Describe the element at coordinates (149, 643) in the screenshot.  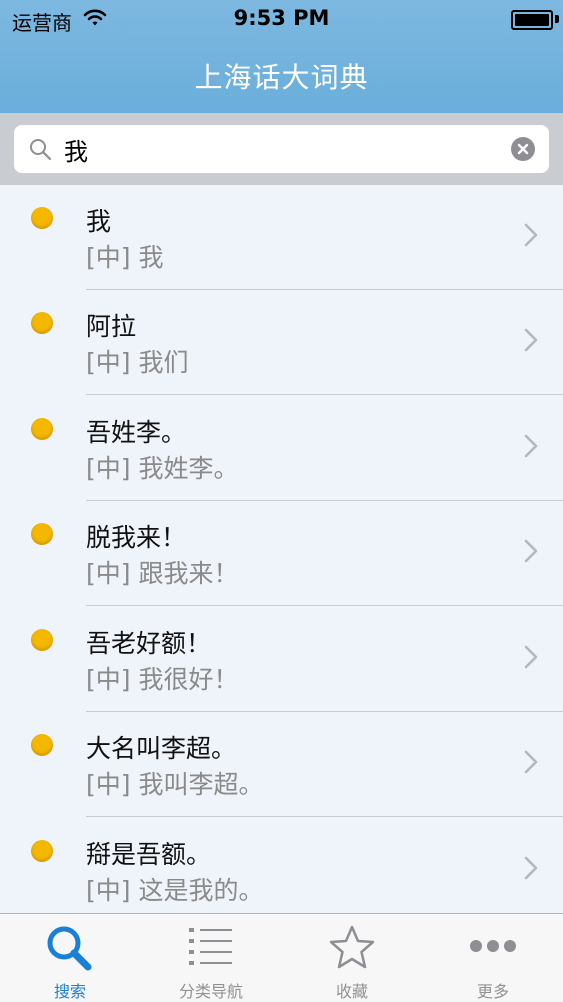
I see `entry-shanghainese: 吾老好额！` at that location.